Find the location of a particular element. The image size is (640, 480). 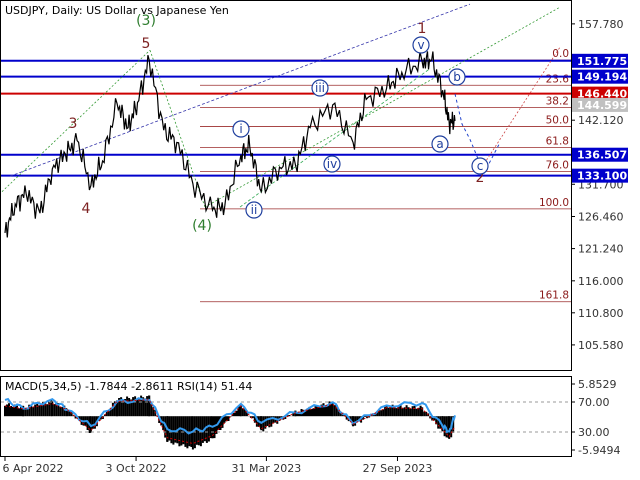

trend-line-projection-red is located at coordinates (520, 108).